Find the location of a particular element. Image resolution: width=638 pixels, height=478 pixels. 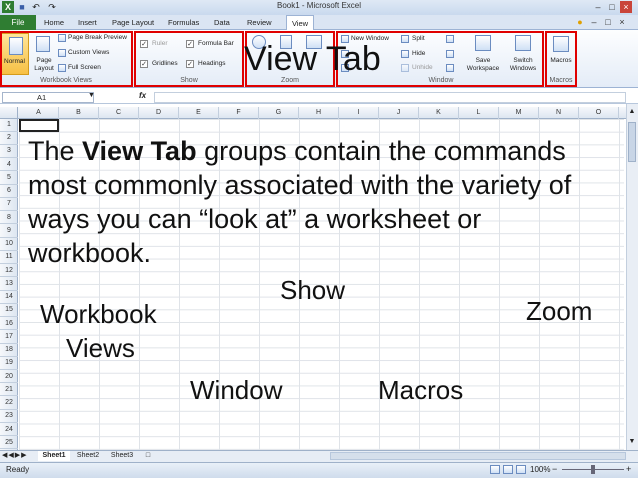

zoom-slider-thumb is located at coordinates (593, 469).